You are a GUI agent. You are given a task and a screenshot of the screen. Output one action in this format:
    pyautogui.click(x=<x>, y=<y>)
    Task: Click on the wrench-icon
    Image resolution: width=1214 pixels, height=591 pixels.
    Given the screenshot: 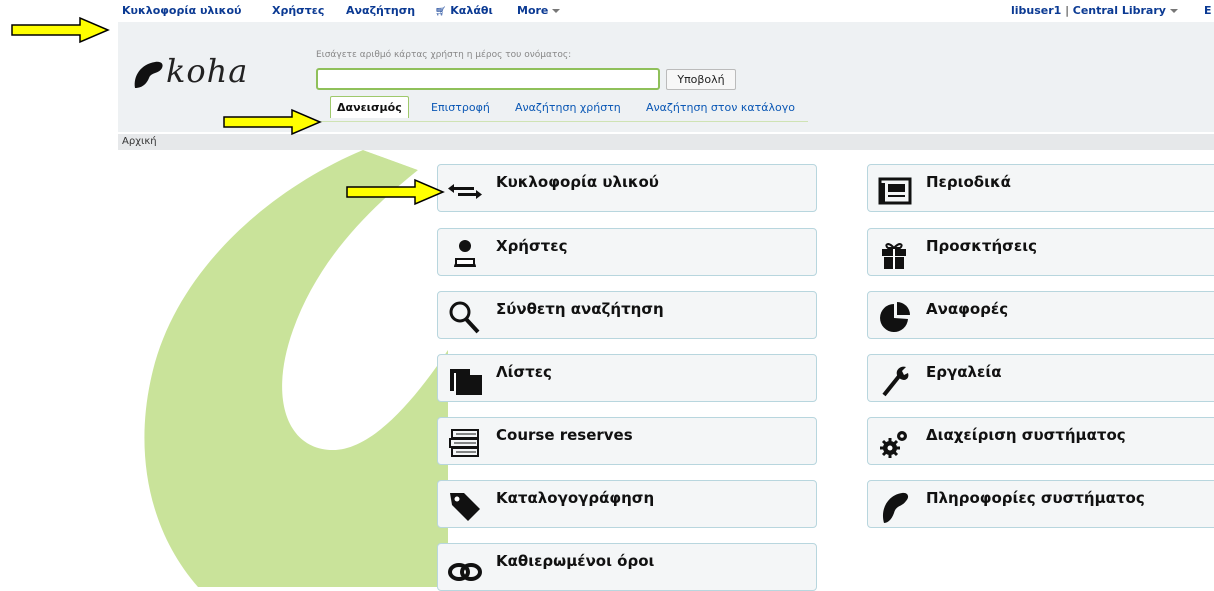 What is the action you would take?
    pyautogui.click(x=895, y=381)
    